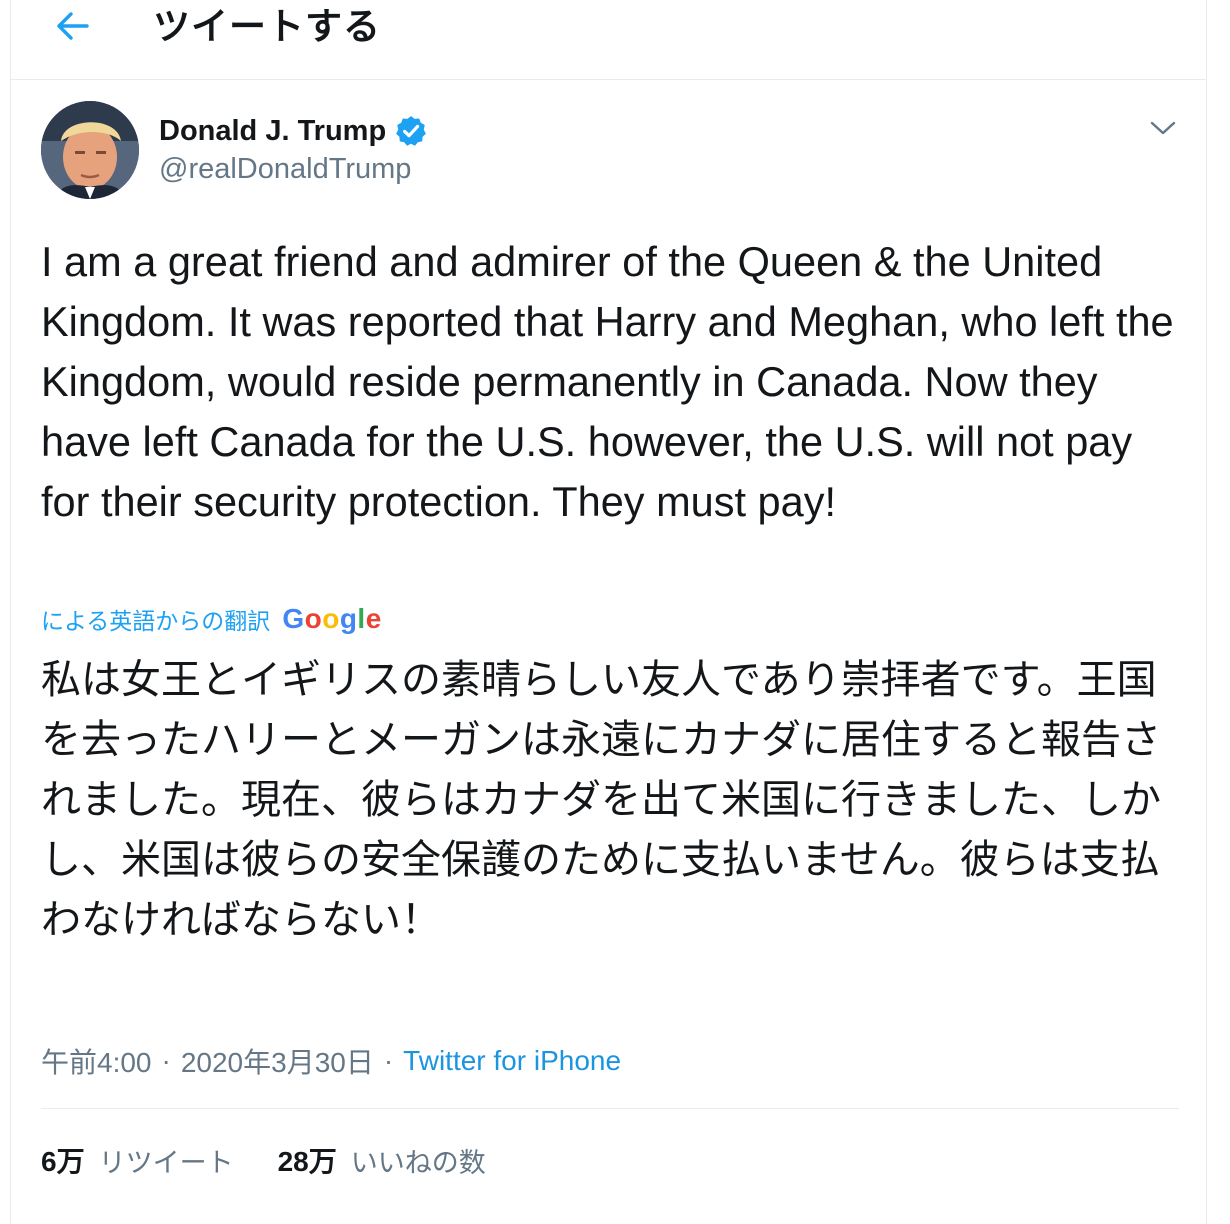 Image resolution: width=1230 pixels, height=1224 pixels. I want to click on avatar-image, so click(90, 150).